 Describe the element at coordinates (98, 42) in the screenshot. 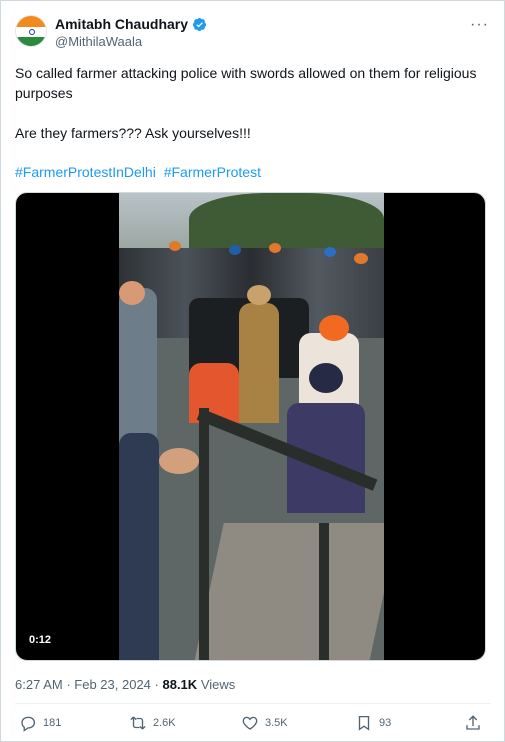

I see `user-handle: @MithilaWaala` at that location.